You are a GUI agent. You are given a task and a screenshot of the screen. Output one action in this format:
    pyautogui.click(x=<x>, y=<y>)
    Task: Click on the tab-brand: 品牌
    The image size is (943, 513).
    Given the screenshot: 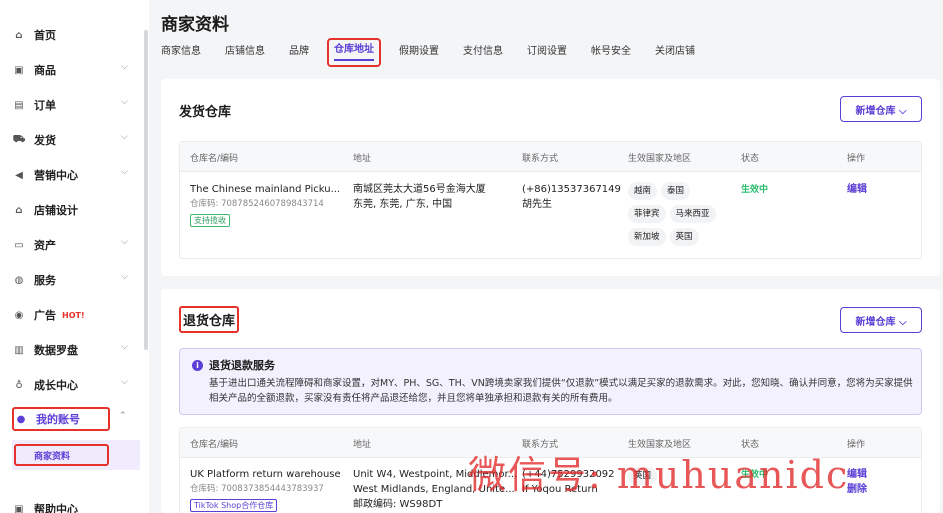 What is the action you would take?
    pyautogui.click(x=299, y=52)
    